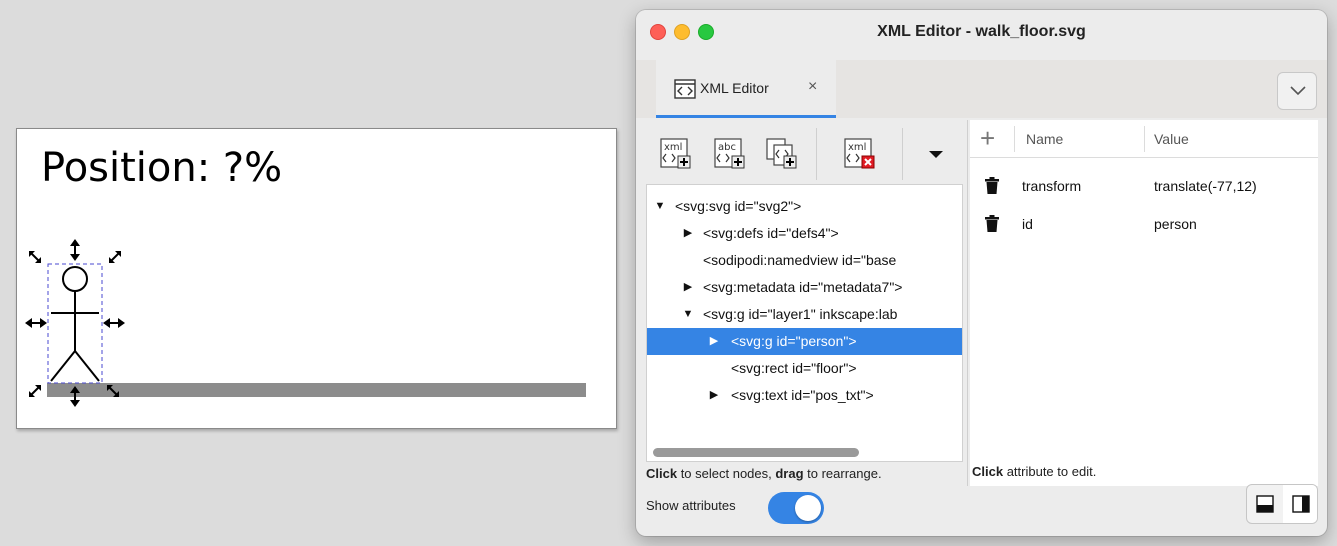 The width and height of the screenshot is (1337, 546). I want to click on toggle-knob, so click(808, 508).